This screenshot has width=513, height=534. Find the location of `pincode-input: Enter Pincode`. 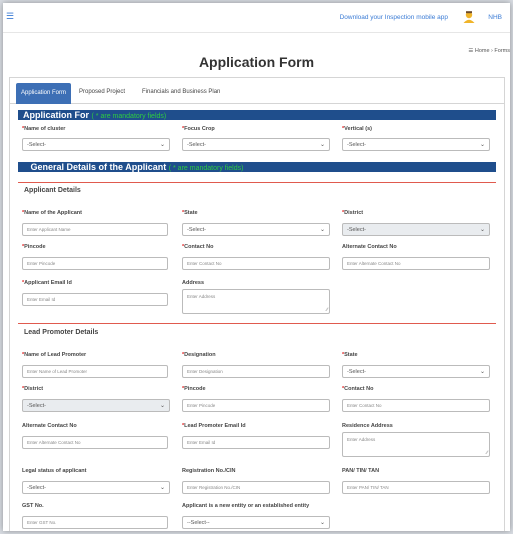

pincode-input: Enter Pincode is located at coordinates (95, 263).